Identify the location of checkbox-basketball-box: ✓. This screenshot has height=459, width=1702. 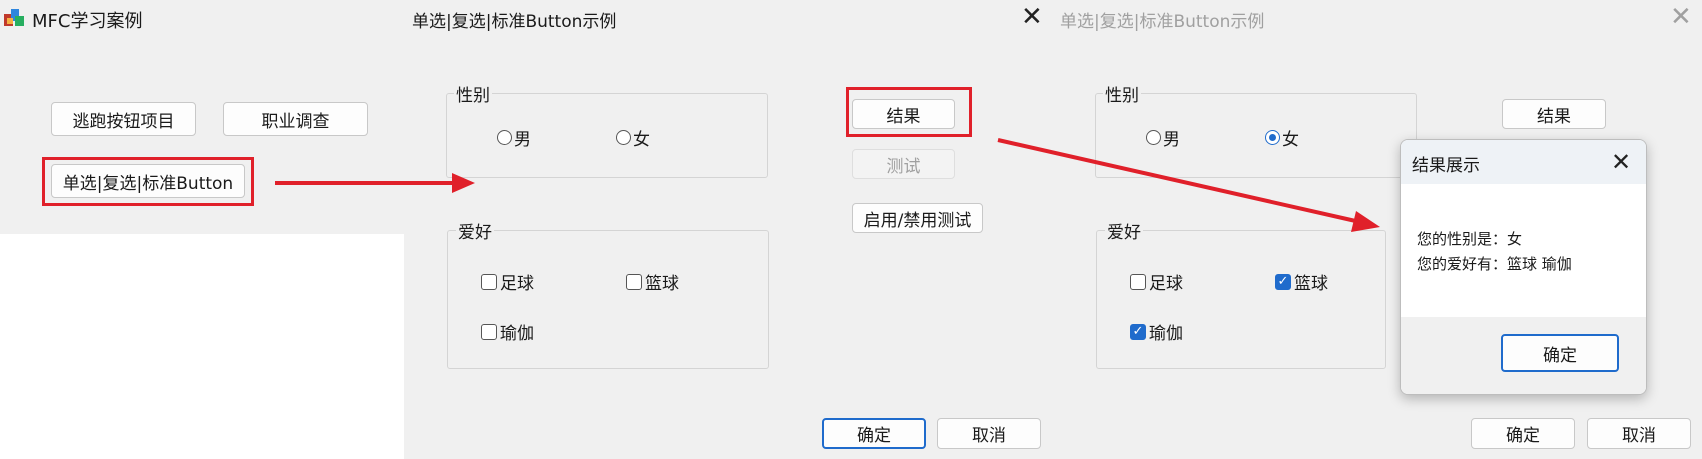
(1283, 281).